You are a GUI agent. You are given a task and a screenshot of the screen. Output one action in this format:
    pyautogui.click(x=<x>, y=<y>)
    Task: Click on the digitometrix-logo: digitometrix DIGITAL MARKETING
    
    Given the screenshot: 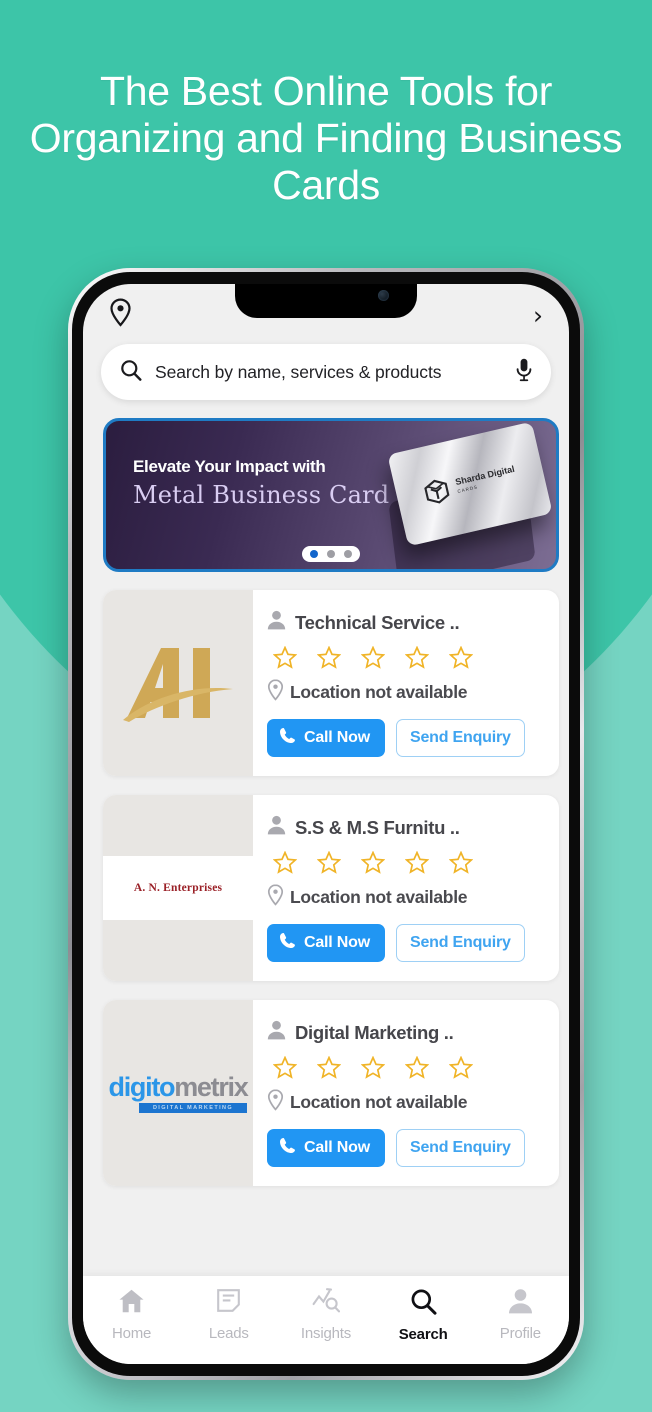 What is the action you would take?
    pyautogui.click(x=178, y=1092)
    